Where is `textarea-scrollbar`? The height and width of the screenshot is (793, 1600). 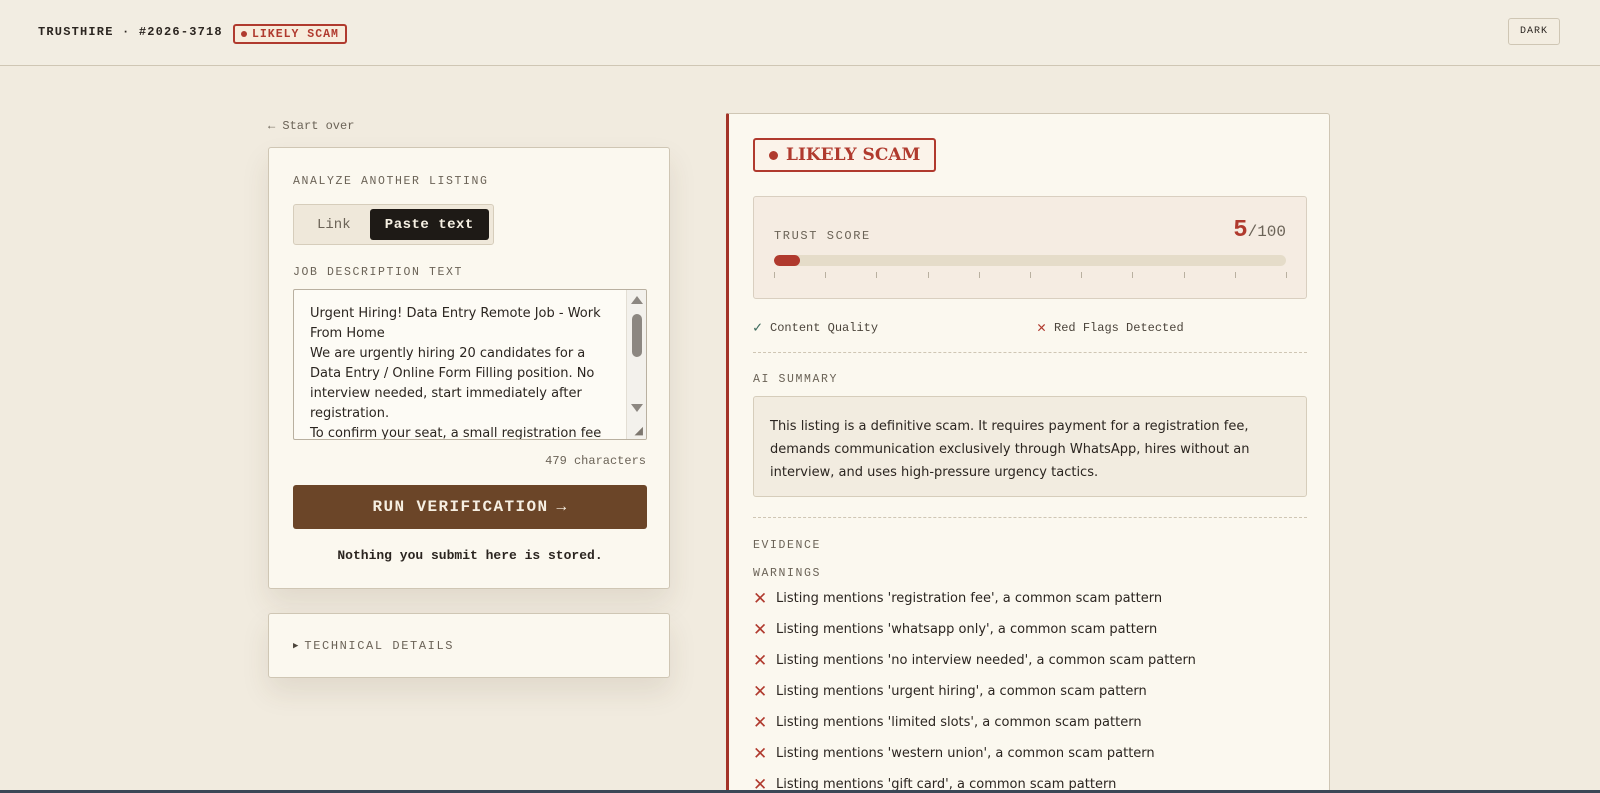
textarea-scrollbar is located at coordinates (636, 364).